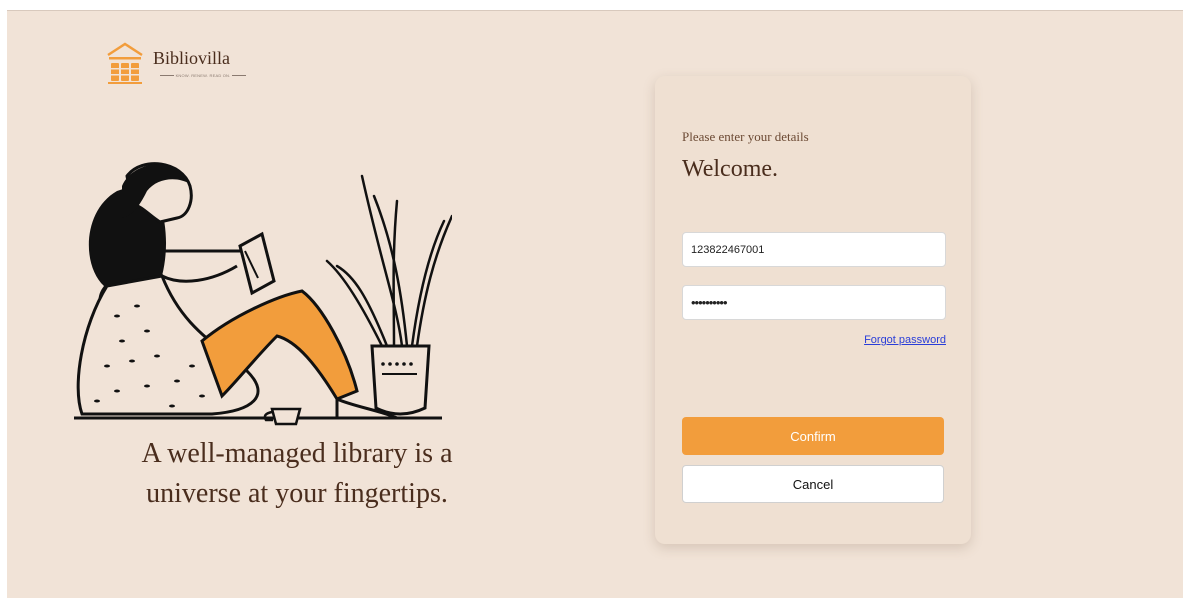 This screenshot has width=1183, height=598. Describe the element at coordinates (263, 294) in the screenshot. I see `woman-reading-illustration` at that location.